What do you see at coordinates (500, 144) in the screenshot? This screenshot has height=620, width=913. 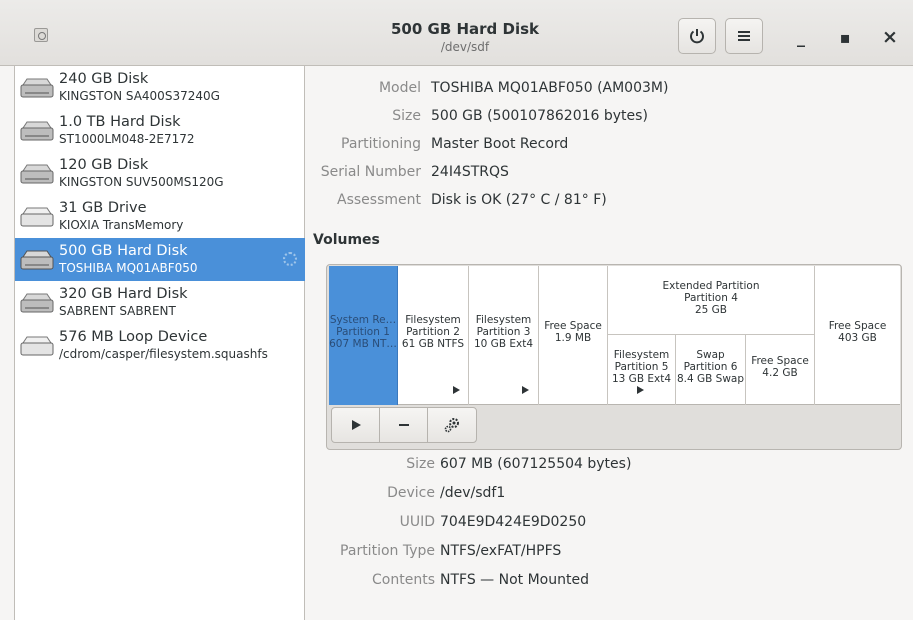 I see `partitioning-value: Master Boot Record` at bounding box center [500, 144].